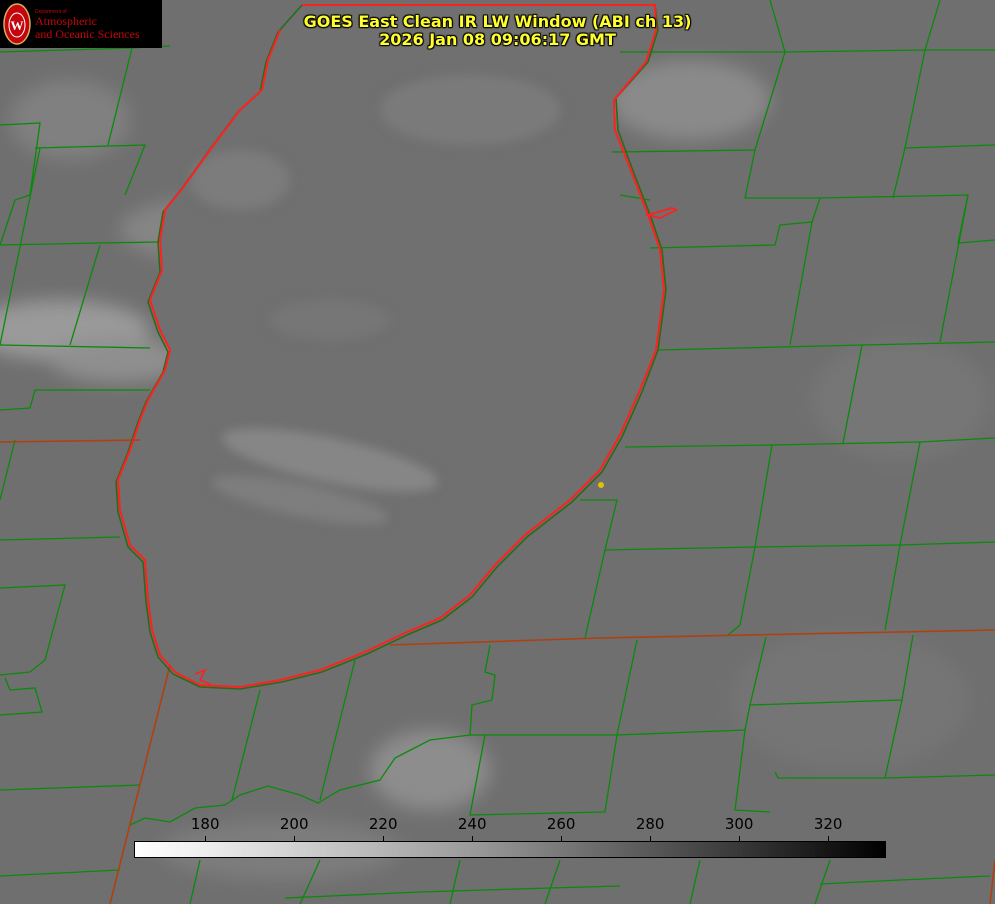  I want to click on colorbar-tick-label: 240, so click(472, 824).